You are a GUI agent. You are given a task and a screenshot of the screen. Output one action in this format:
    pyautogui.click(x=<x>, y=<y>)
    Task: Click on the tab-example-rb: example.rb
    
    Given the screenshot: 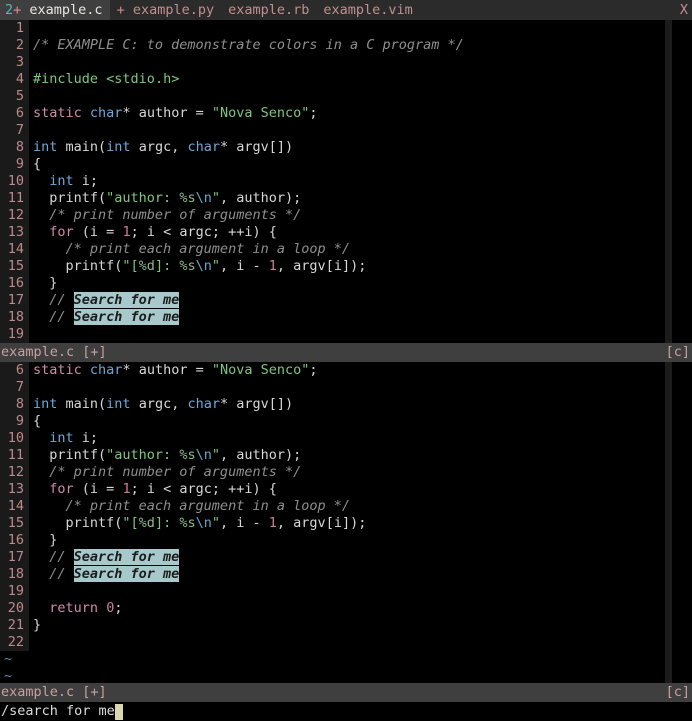 What is the action you would take?
    pyautogui.click(x=268, y=10)
    